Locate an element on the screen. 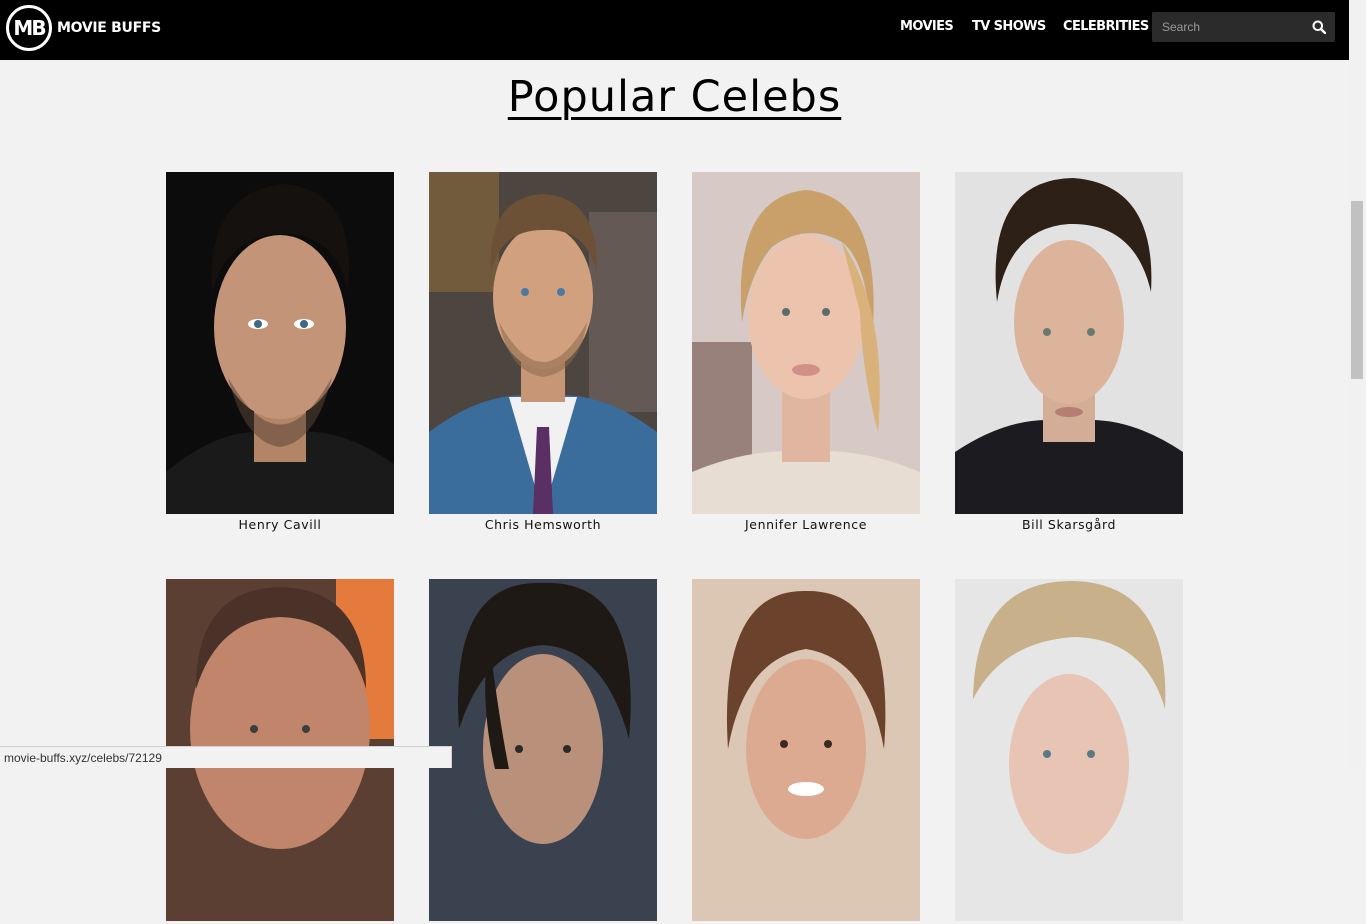 This screenshot has width=1366, height=924. celeb-name: Chris Hemsworth is located at coordinates (543, 524).